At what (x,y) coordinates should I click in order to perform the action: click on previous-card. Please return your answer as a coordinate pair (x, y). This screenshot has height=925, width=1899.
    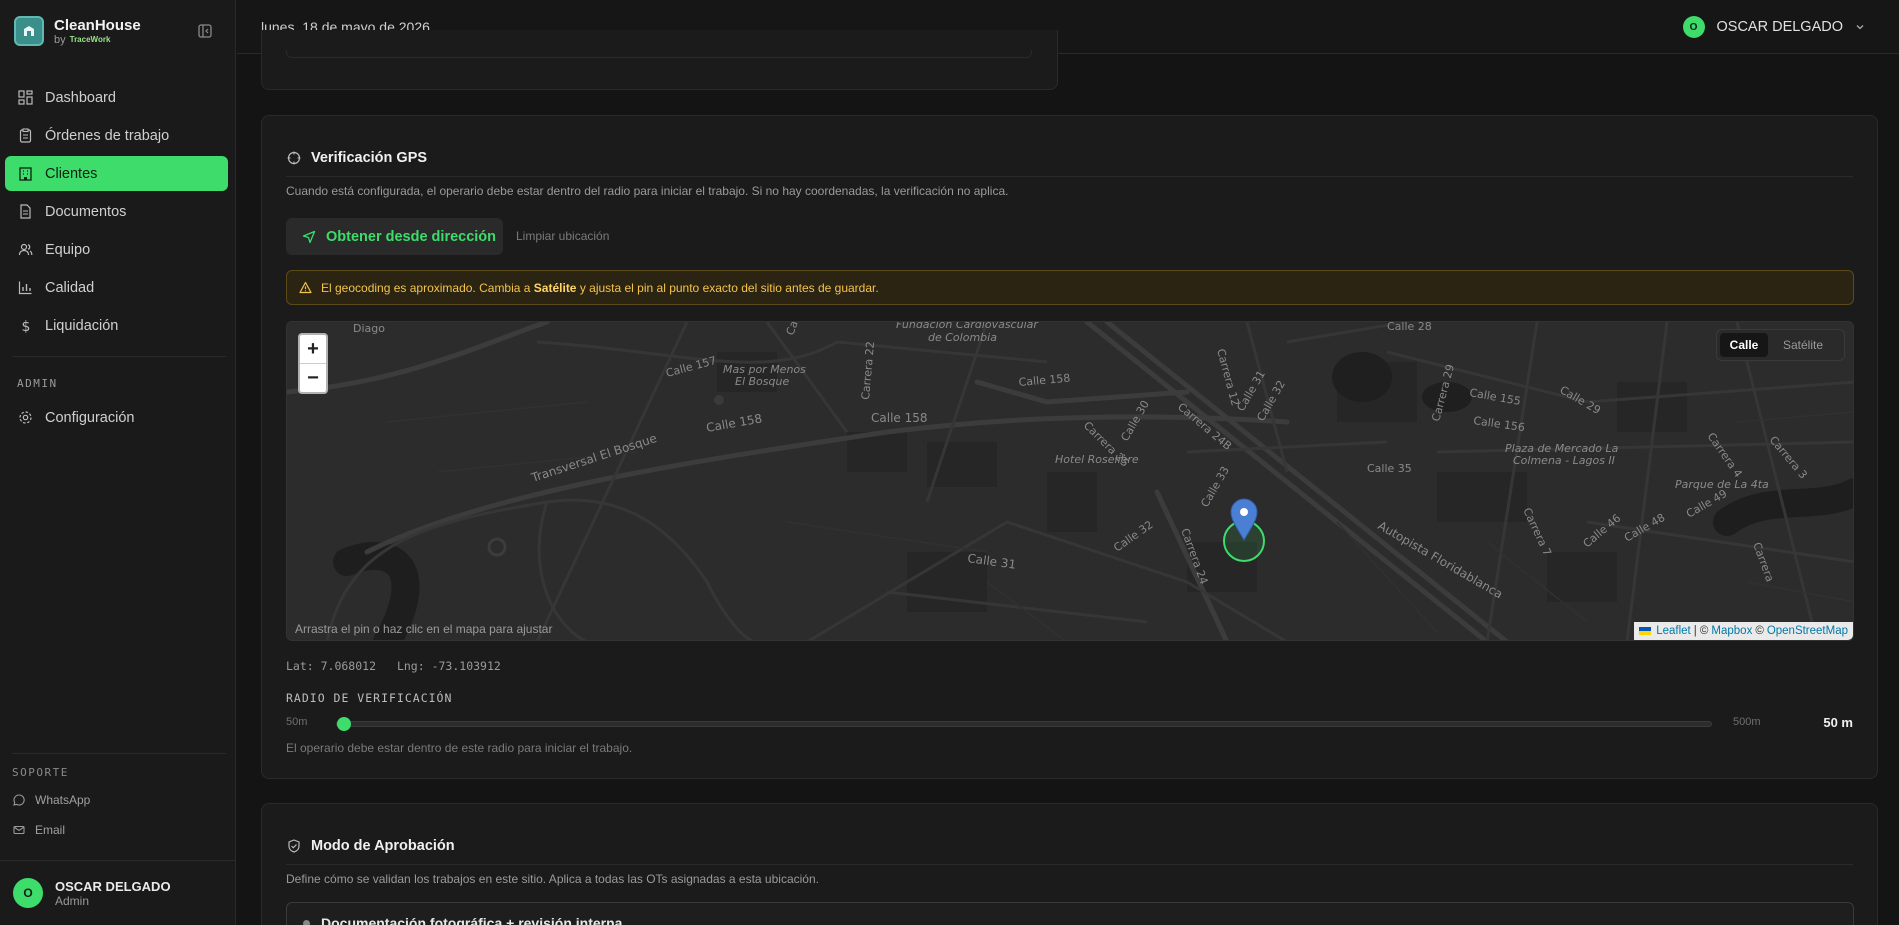
    Looking at the image, I should click on (659, 60).